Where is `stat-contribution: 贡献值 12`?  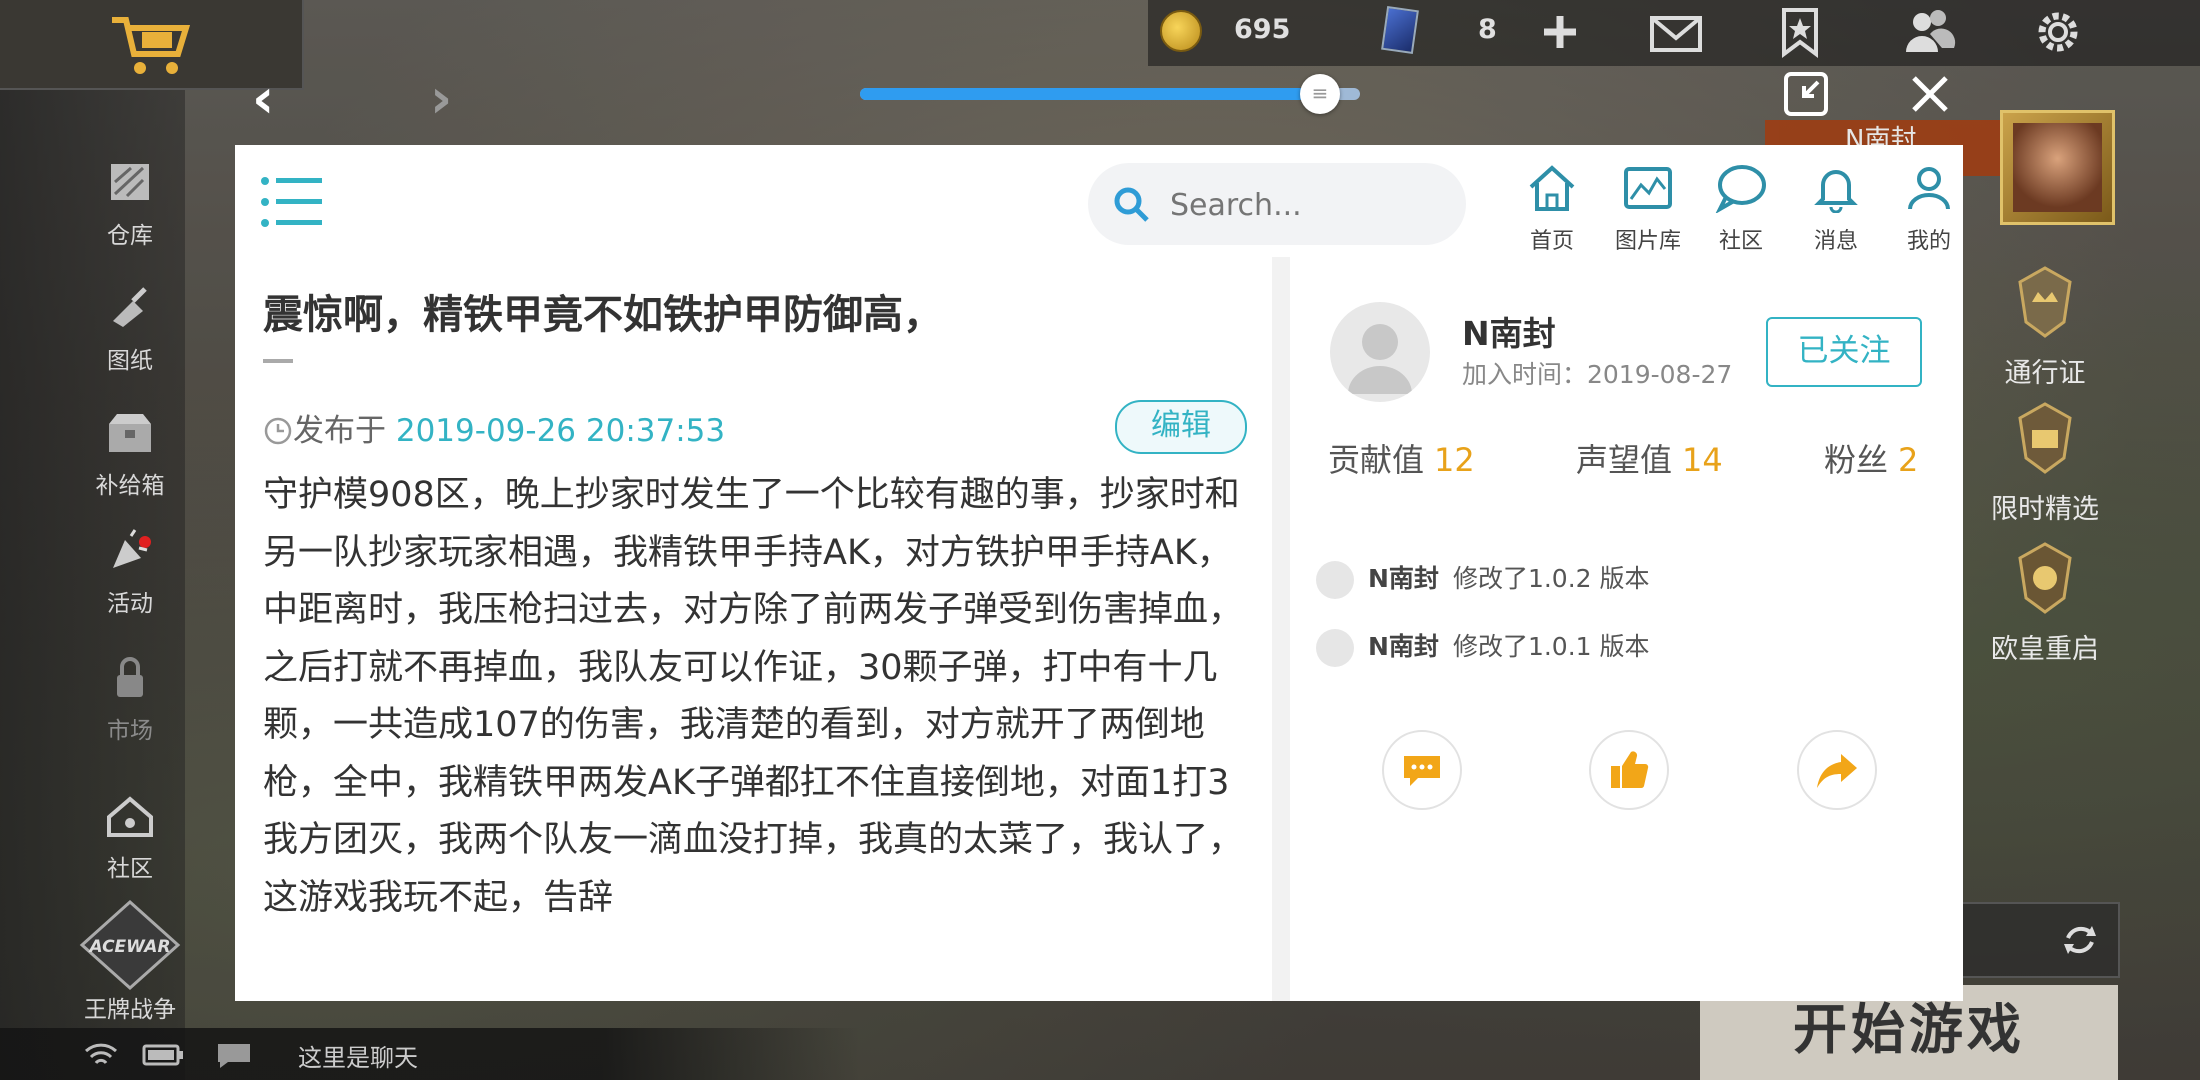 stat-contribution: 贡献值 12 is located at coordinates (1401, 458).